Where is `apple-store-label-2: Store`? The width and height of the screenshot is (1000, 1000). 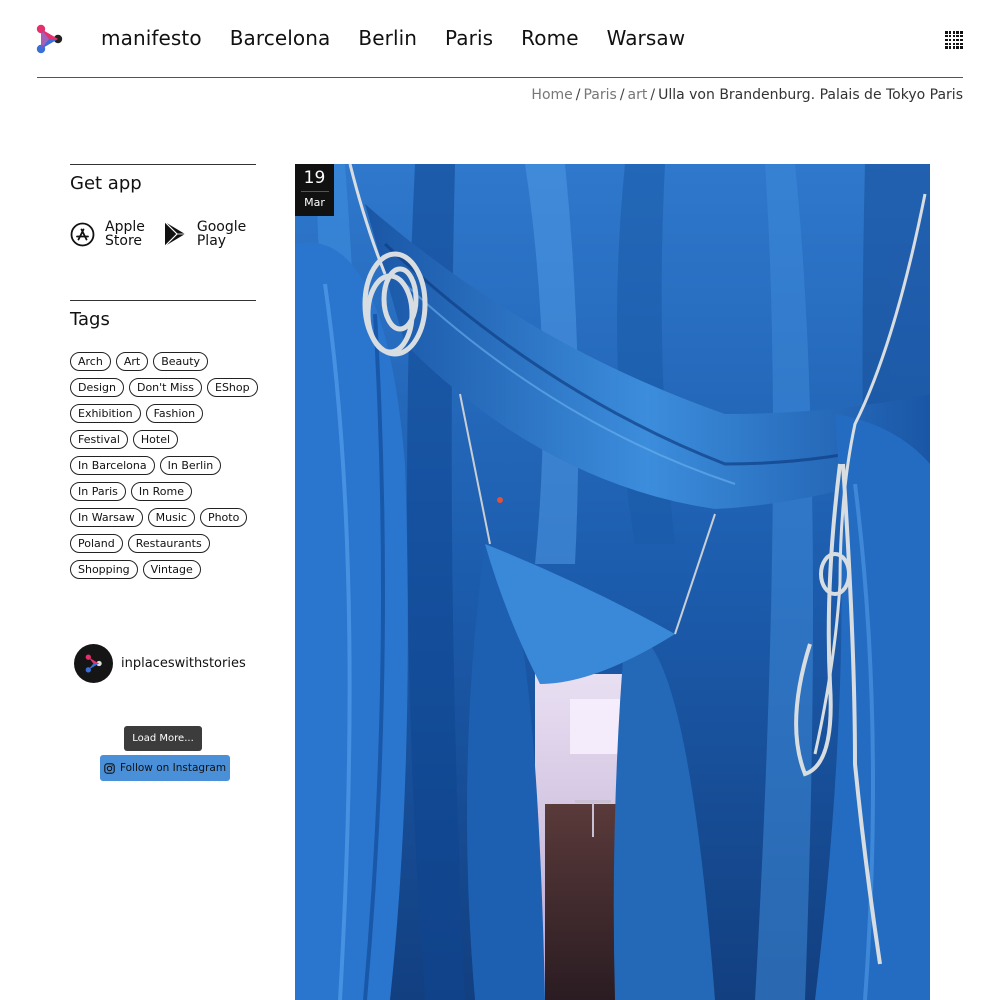
apple-store-label-2: Store is located at coordinates (124, 241).